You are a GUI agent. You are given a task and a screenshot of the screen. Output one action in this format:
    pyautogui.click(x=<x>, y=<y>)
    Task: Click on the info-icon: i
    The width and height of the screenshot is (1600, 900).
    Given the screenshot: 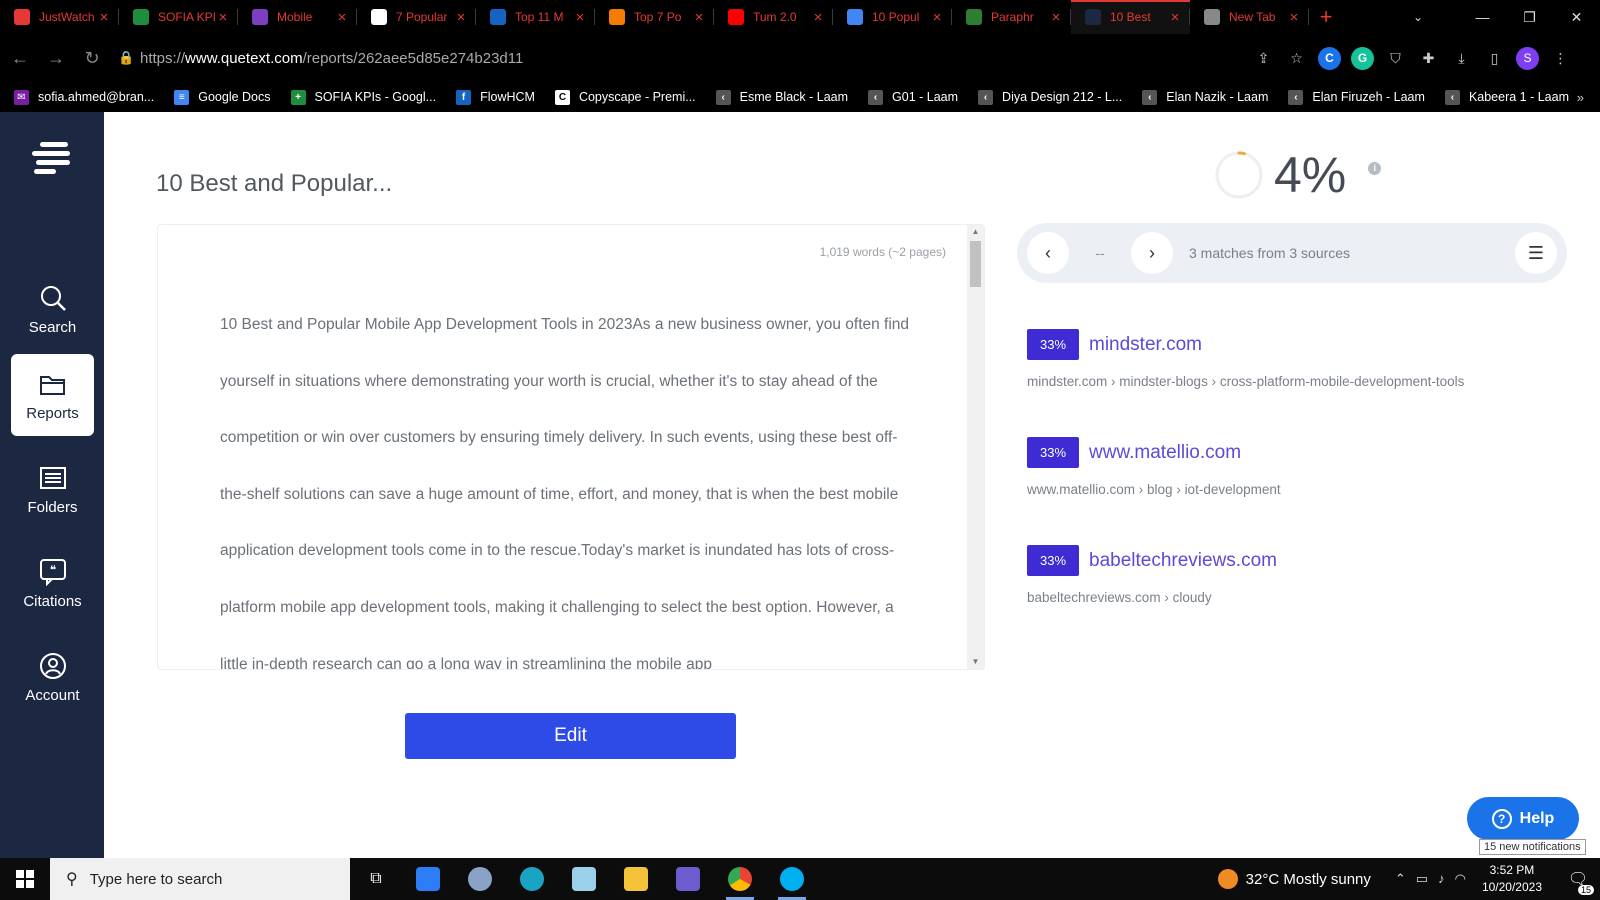 What is the action you would take?
    pyautogui.click(x=1375, y=168)
    